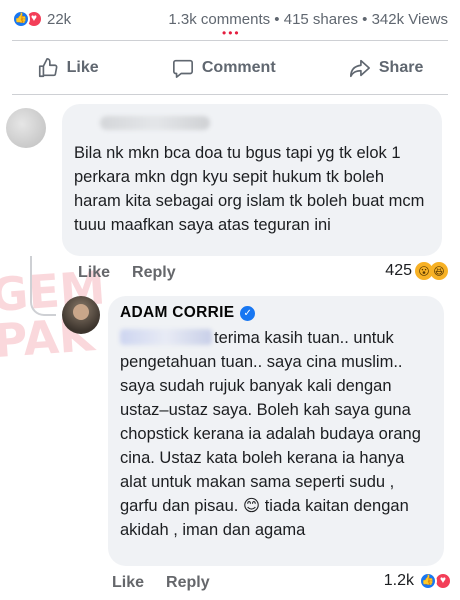  What do you see at coordinates (43, 286) in the screenshot?
I see `reply-thread-line` at bounding box center [43, 286].